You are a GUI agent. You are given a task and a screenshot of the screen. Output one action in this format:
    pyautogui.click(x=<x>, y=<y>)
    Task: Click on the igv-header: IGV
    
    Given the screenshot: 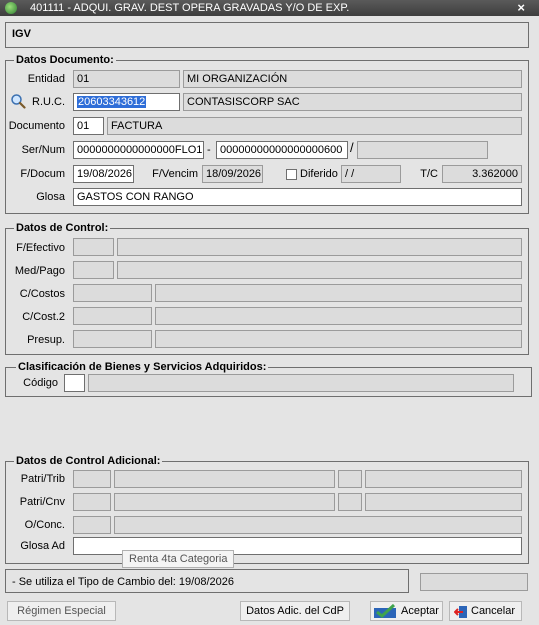 What is the action you would take?
    pyautogui.click(x=267, y=35)
    